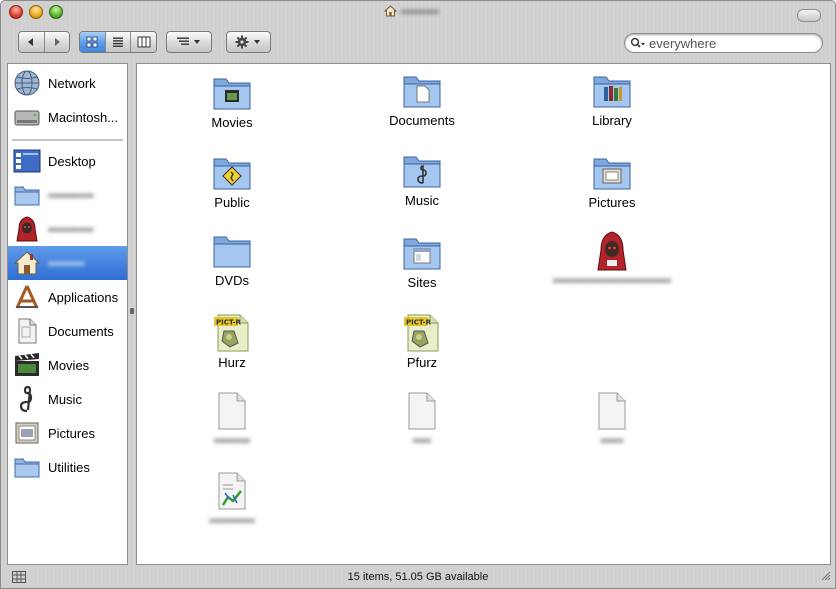  I want to click on file-item: Public, so click(232, 181).